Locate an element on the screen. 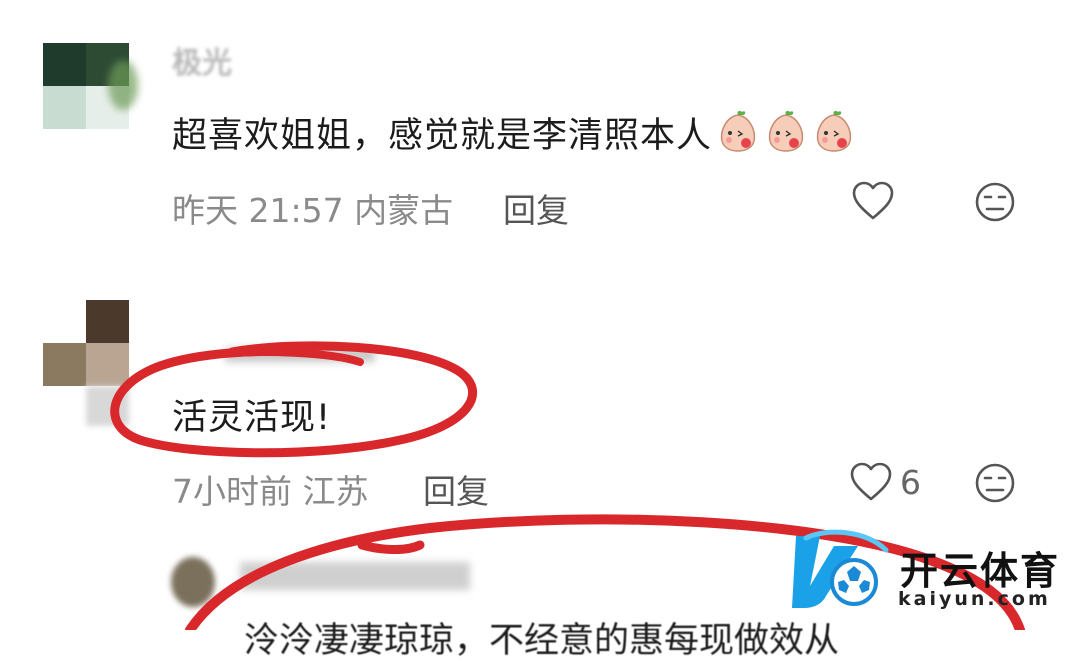  red-tick-annotation is located at coordinates (391, 547).